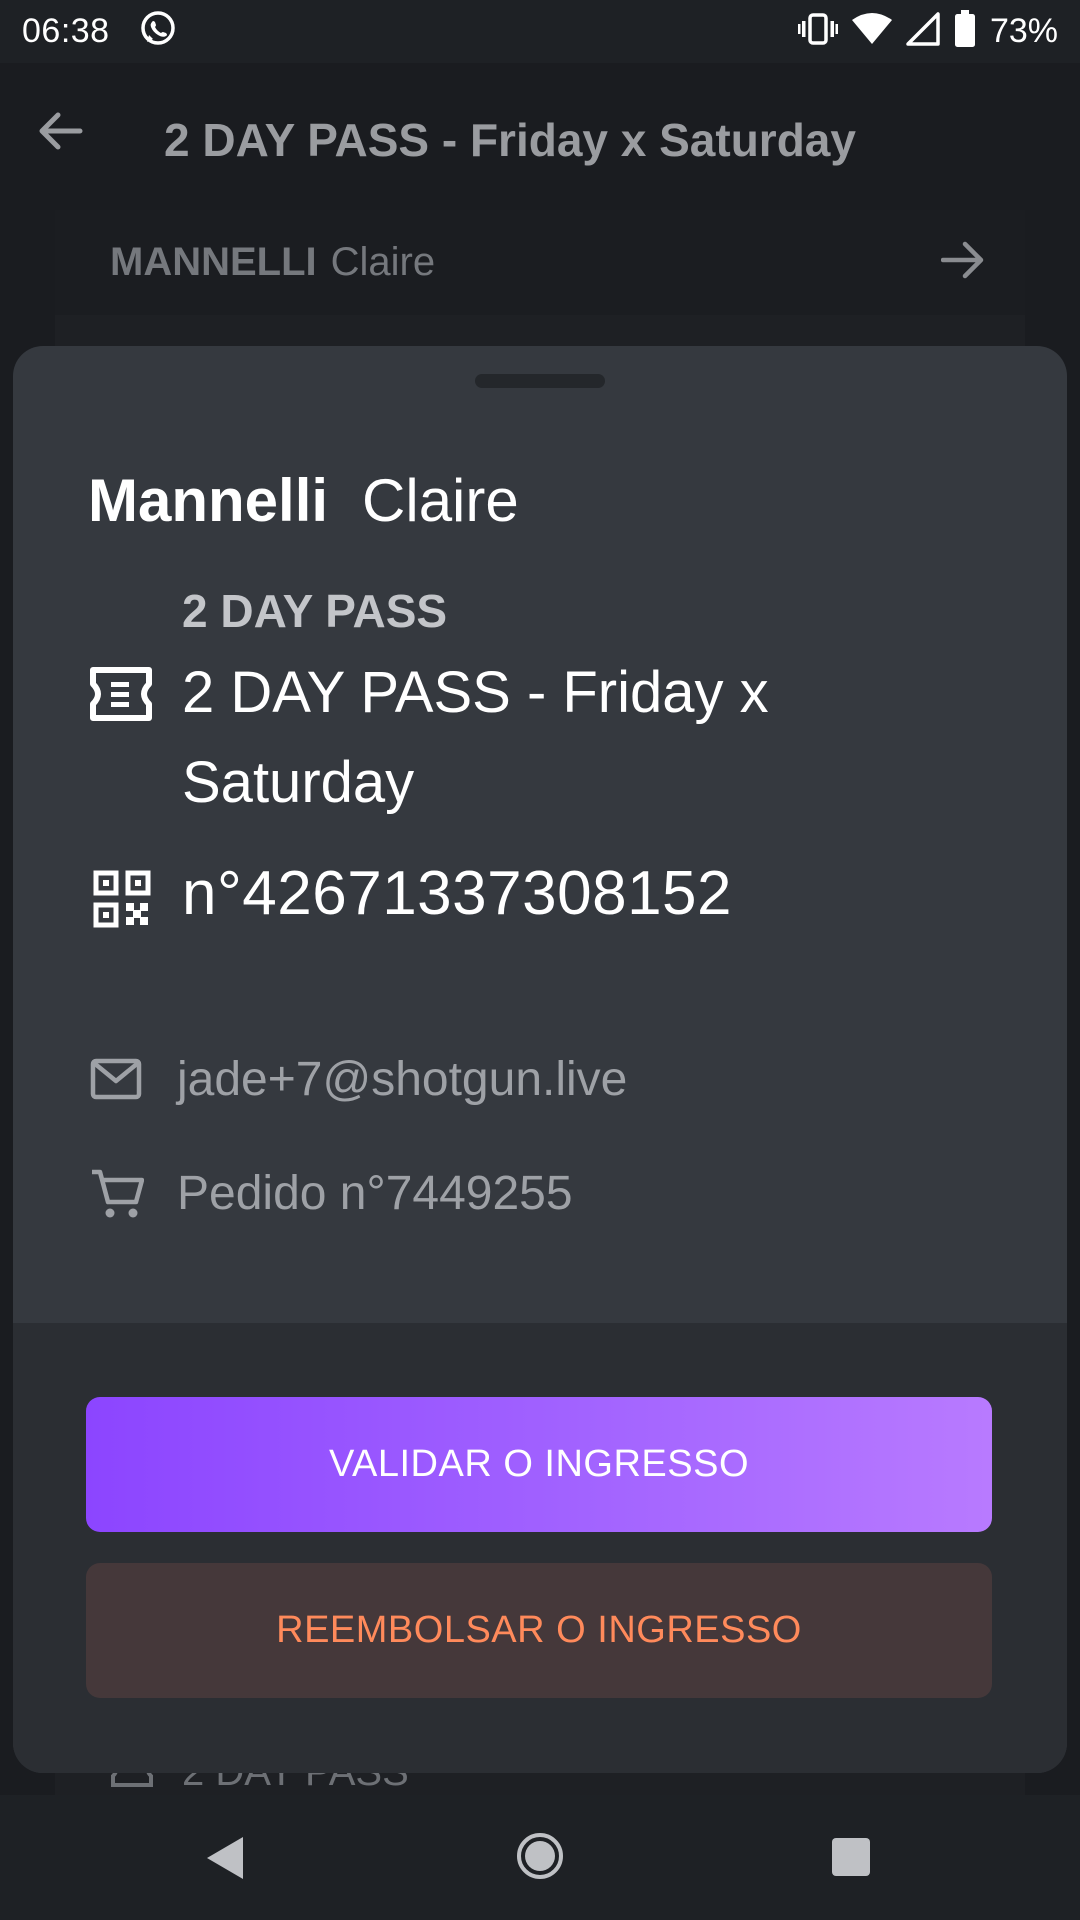 Image resolution: width=1080 pixels, height=1920 pixels. Describe the element at coordinates (539, 1630) in the screenshot. I see `refund-ticket-button: REEMBOLSAR O INGRESSO` at that location.